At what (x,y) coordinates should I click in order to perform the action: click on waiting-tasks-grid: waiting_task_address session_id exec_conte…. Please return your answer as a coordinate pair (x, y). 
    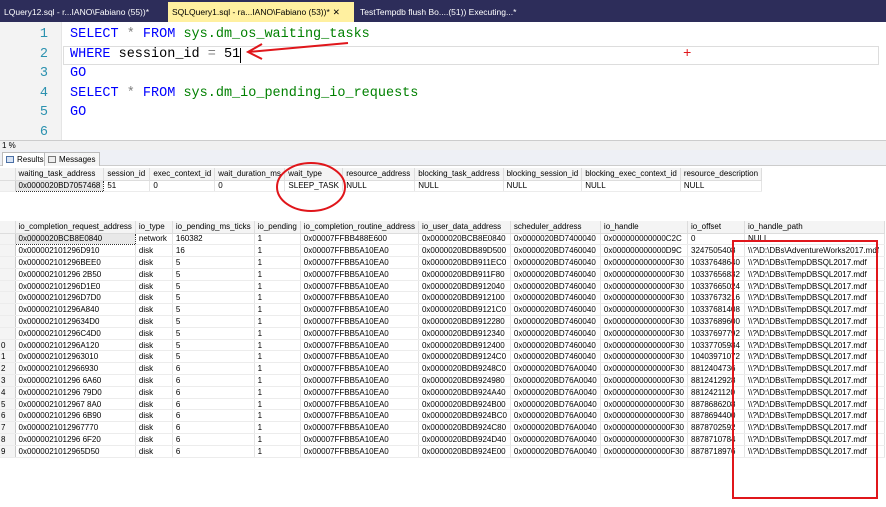
    Looking at the image, I should click on (381, 180).